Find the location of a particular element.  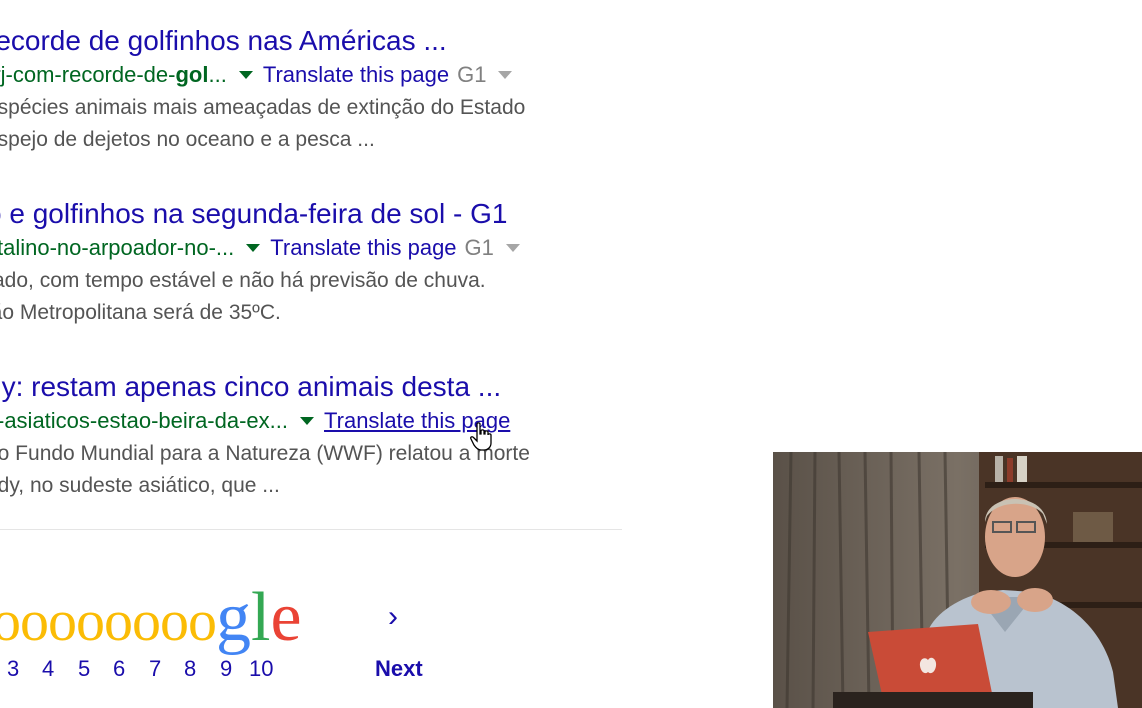

divider is located at coordinates (311, 529).